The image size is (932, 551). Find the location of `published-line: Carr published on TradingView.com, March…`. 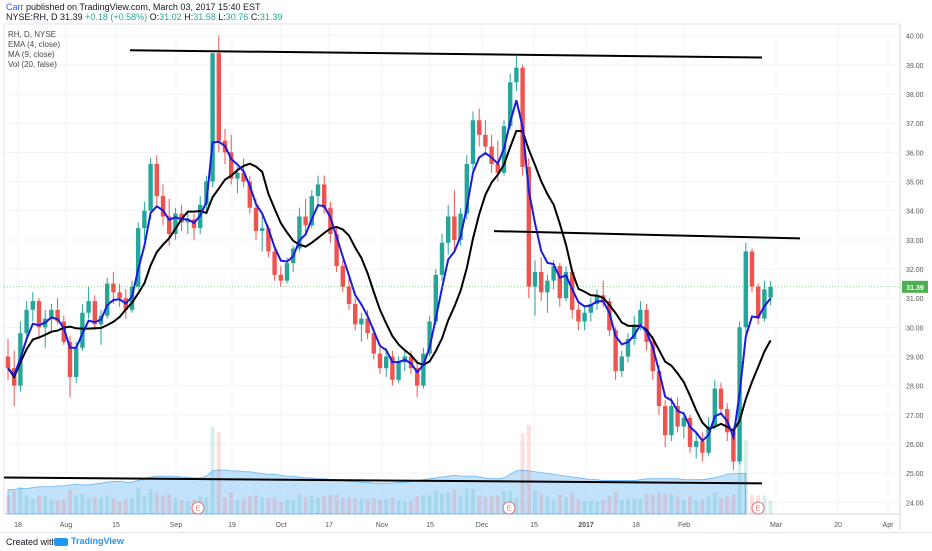

published-line: Carr published on TradingView.com, March… is located at coordinates (133, 7).